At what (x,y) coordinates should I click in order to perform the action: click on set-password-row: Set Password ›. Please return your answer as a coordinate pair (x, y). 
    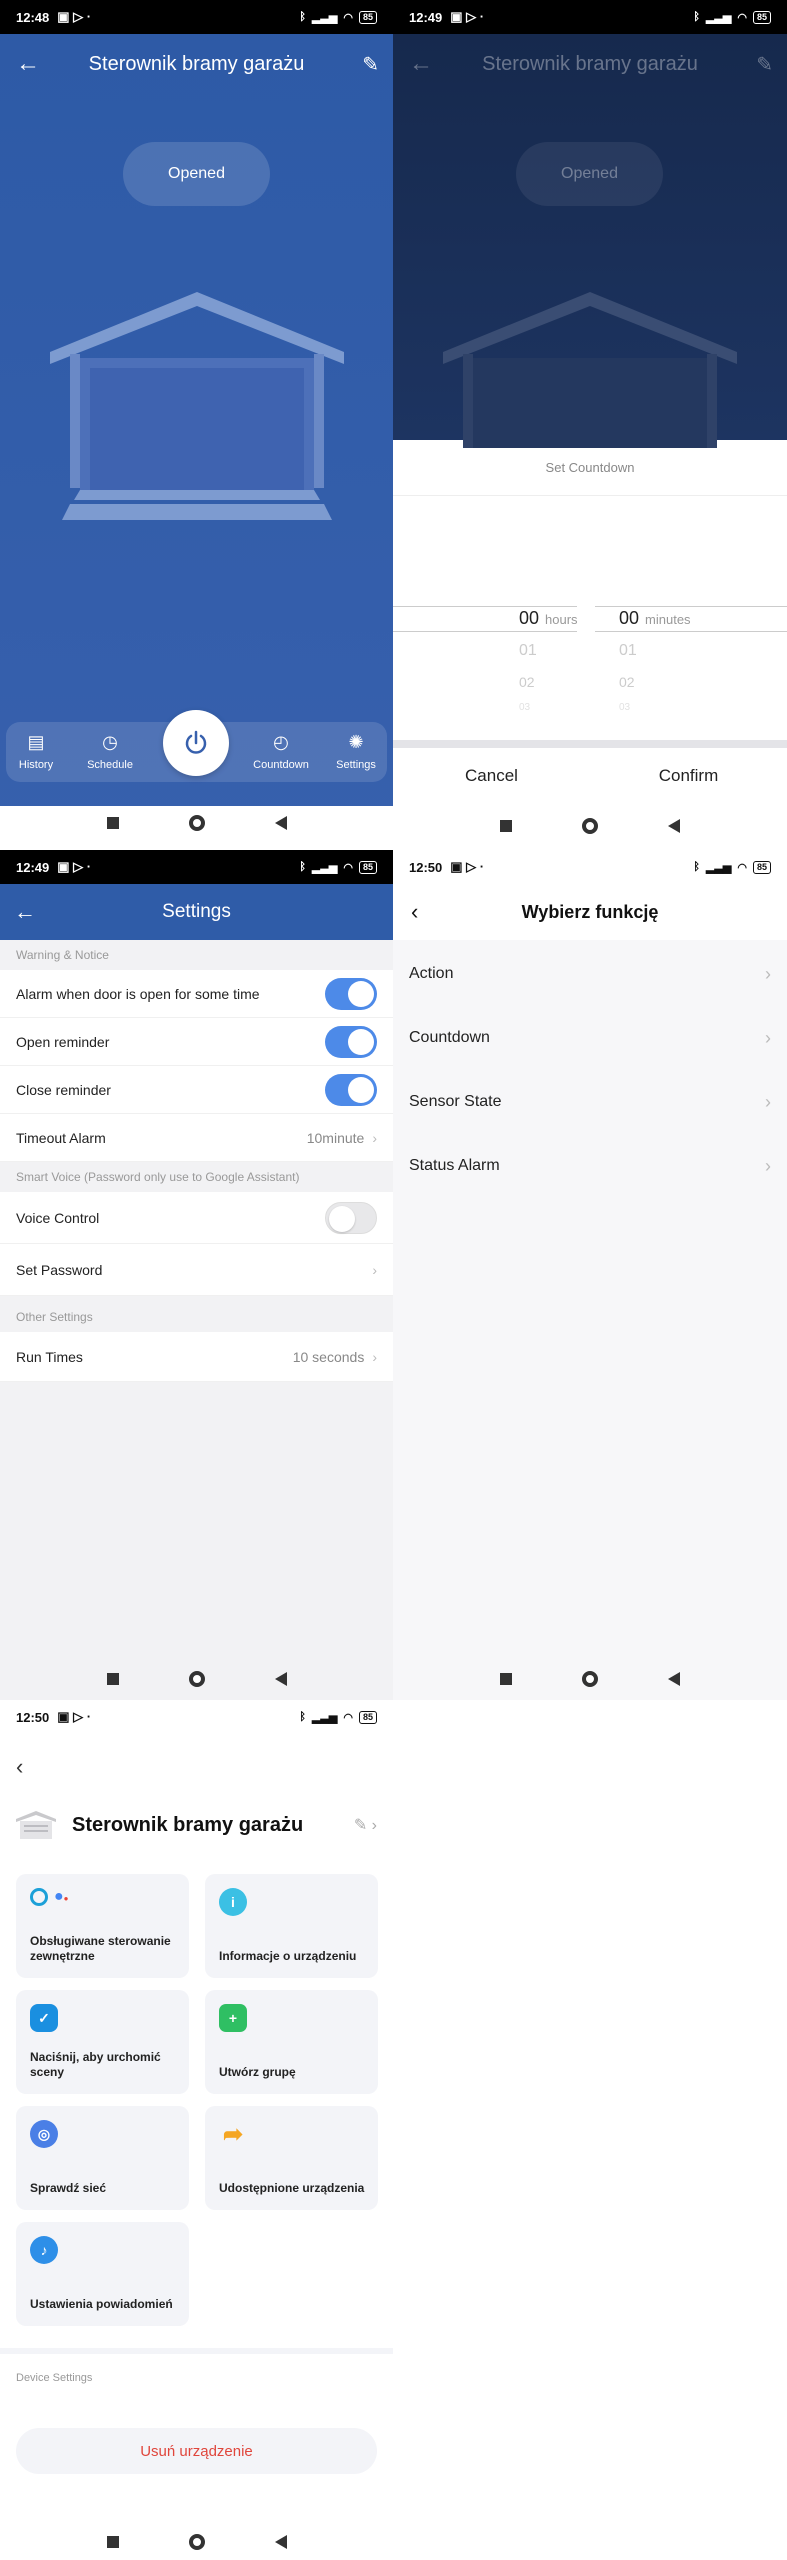
    Looking at the image, I should click on (196, 1270).